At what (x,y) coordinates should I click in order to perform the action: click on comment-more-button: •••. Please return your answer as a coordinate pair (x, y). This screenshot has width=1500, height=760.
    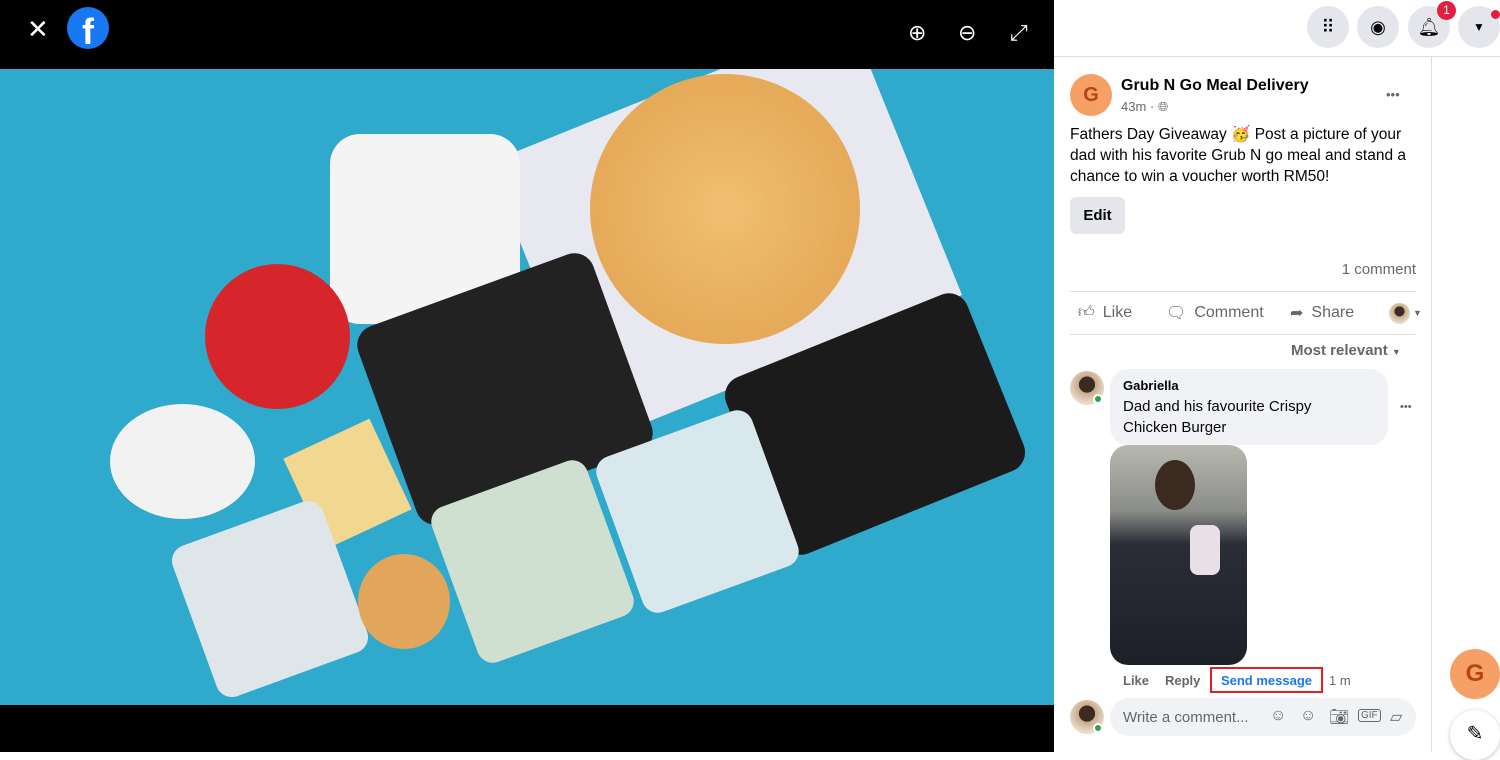
    Looking at the image, I should click on (1406, 407).